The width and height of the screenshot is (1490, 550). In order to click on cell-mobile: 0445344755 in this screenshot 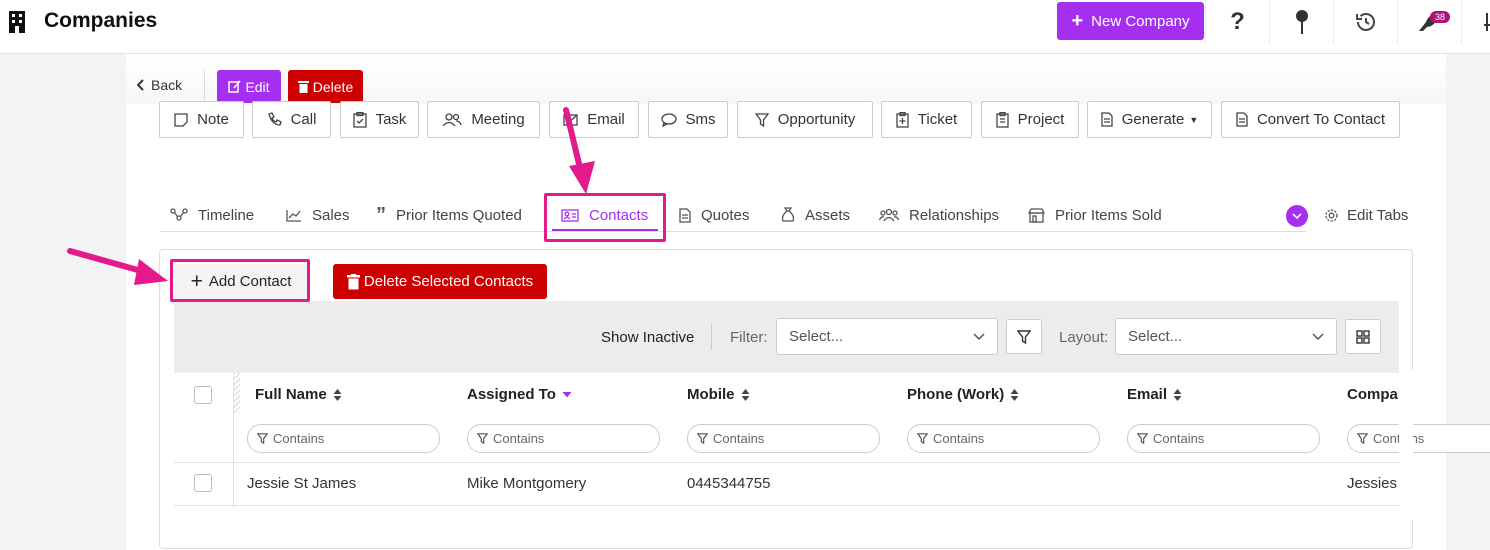, I will do `click(729, 483)`.